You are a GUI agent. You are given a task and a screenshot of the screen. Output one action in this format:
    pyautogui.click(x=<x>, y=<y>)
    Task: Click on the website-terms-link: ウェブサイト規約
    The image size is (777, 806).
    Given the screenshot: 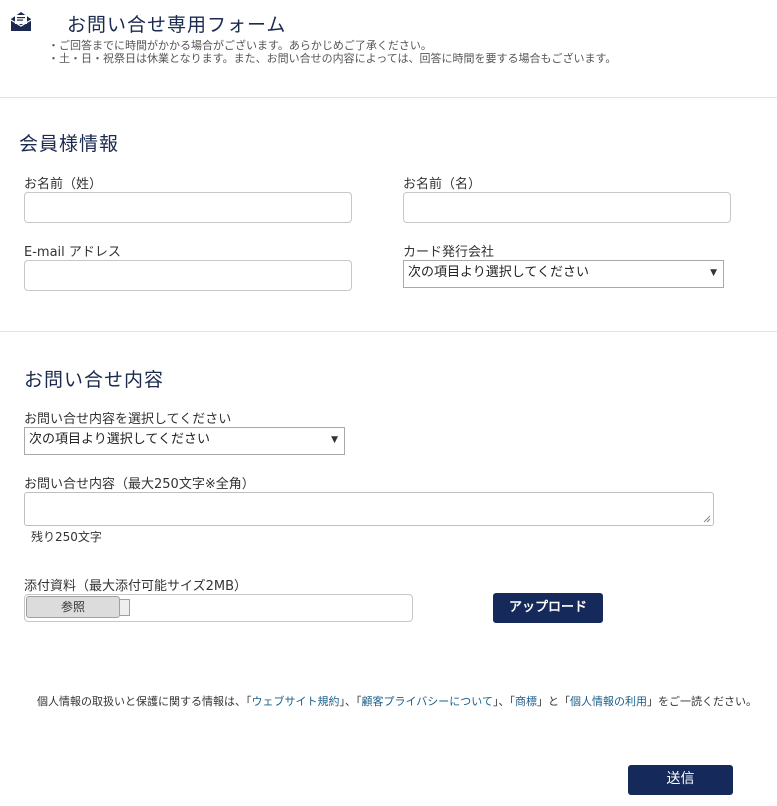 What is the action you would take?
    pyautogui.click(x=296, y=701)
    